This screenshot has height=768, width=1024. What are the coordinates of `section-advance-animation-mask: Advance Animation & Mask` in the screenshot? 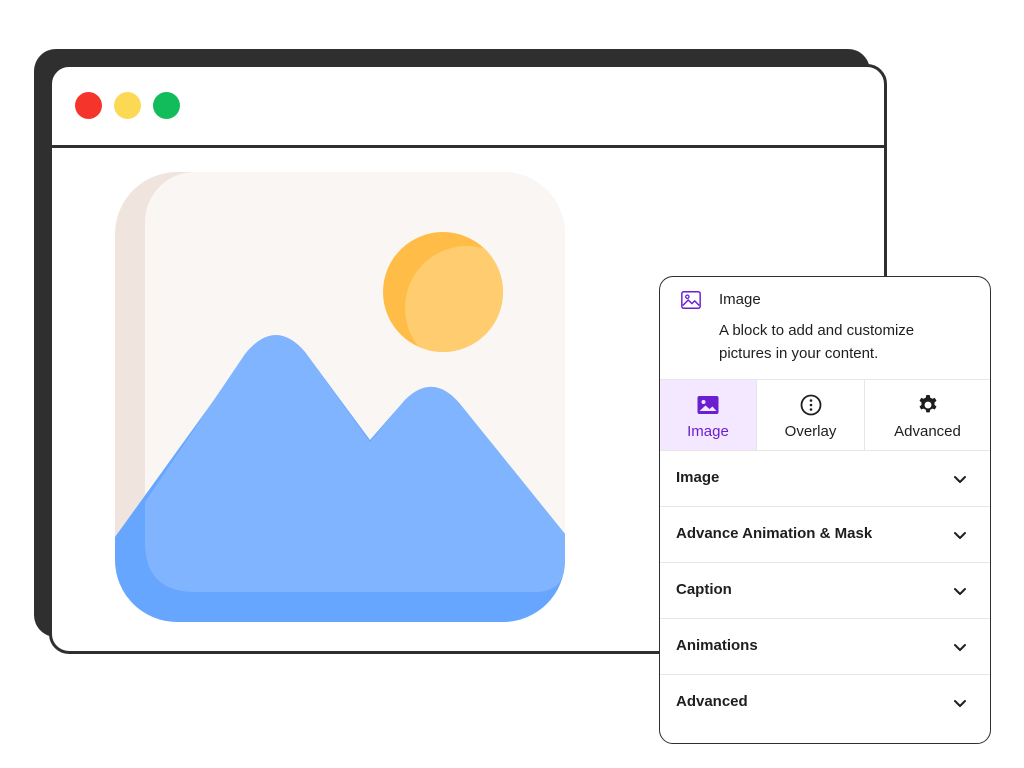 It's located at (825, 535).